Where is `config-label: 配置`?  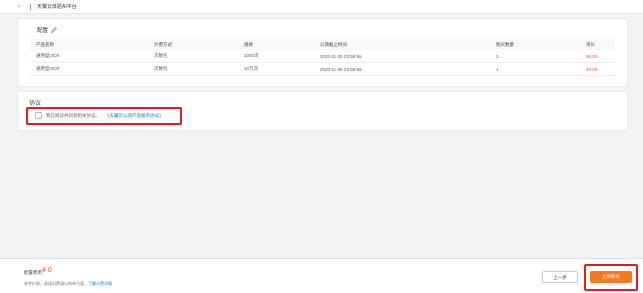
config-label: 配置 is located at coordinates (43, 31).